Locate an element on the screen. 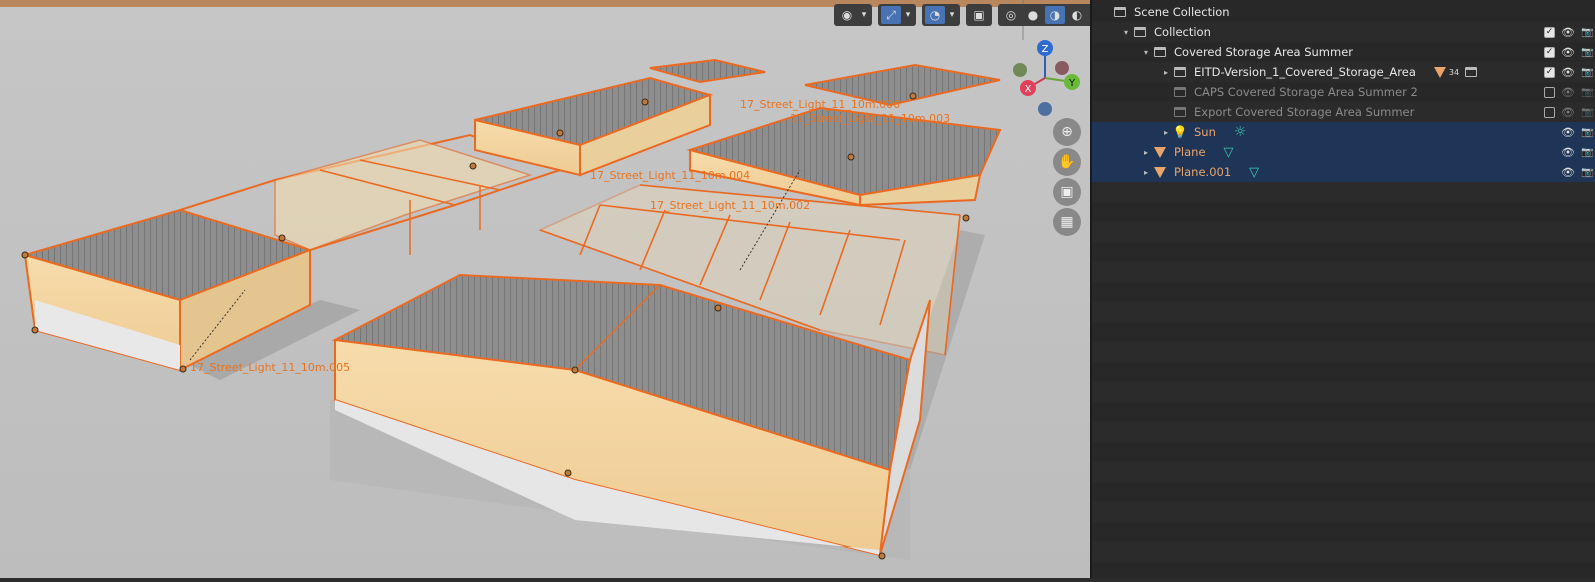 The image size is (1595, 582). overlay-icon: ◔ is located at coordinates (935, 15).